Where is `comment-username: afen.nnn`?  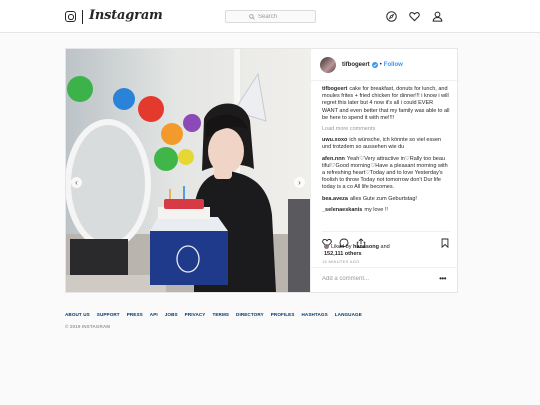
comment-username: afen.nnn is located at coordinates (333, 159).